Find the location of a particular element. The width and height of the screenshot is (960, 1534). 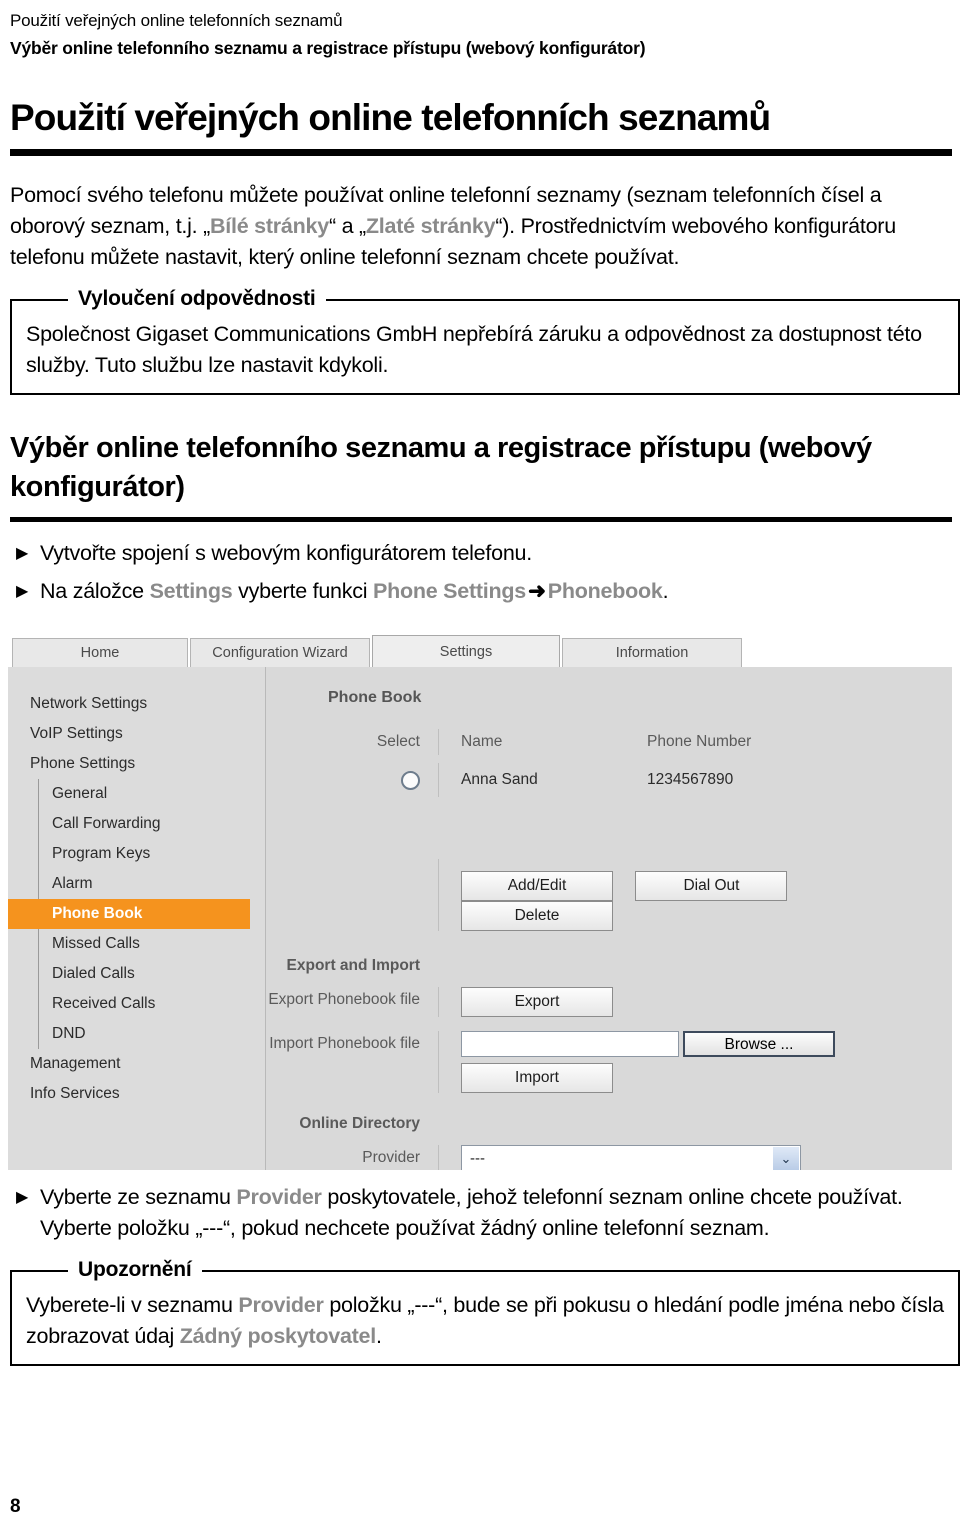

sidebar-item-phone-settings: Phone Settings is located at coordinates (136, 764).